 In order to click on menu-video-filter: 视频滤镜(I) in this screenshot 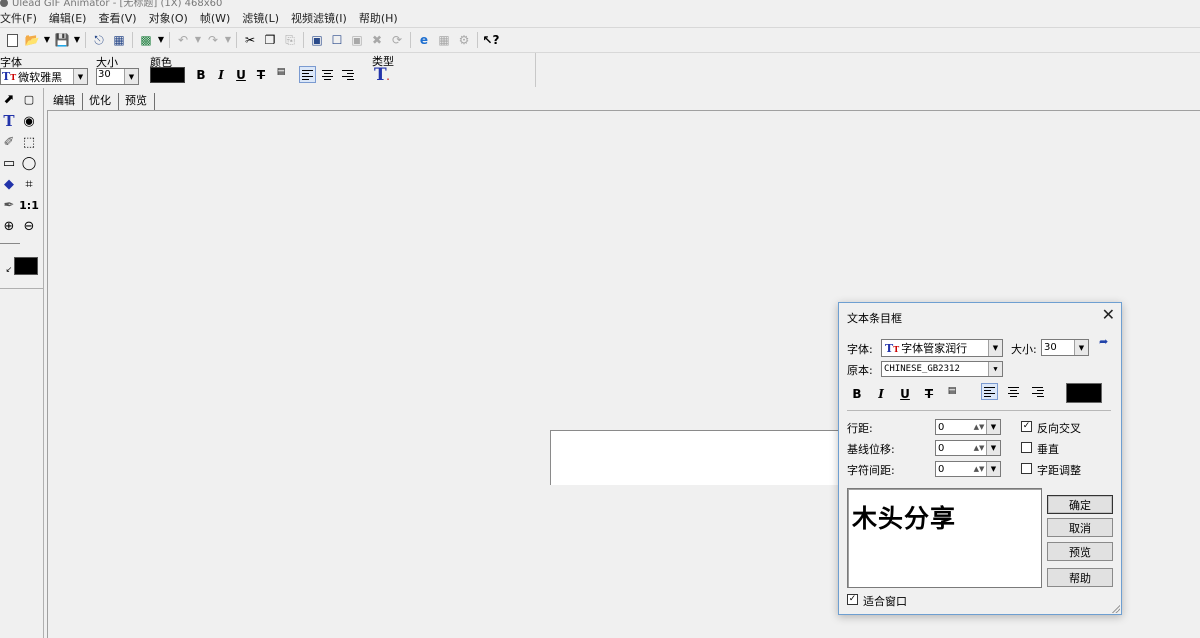, I will do `click(319, 18)`.